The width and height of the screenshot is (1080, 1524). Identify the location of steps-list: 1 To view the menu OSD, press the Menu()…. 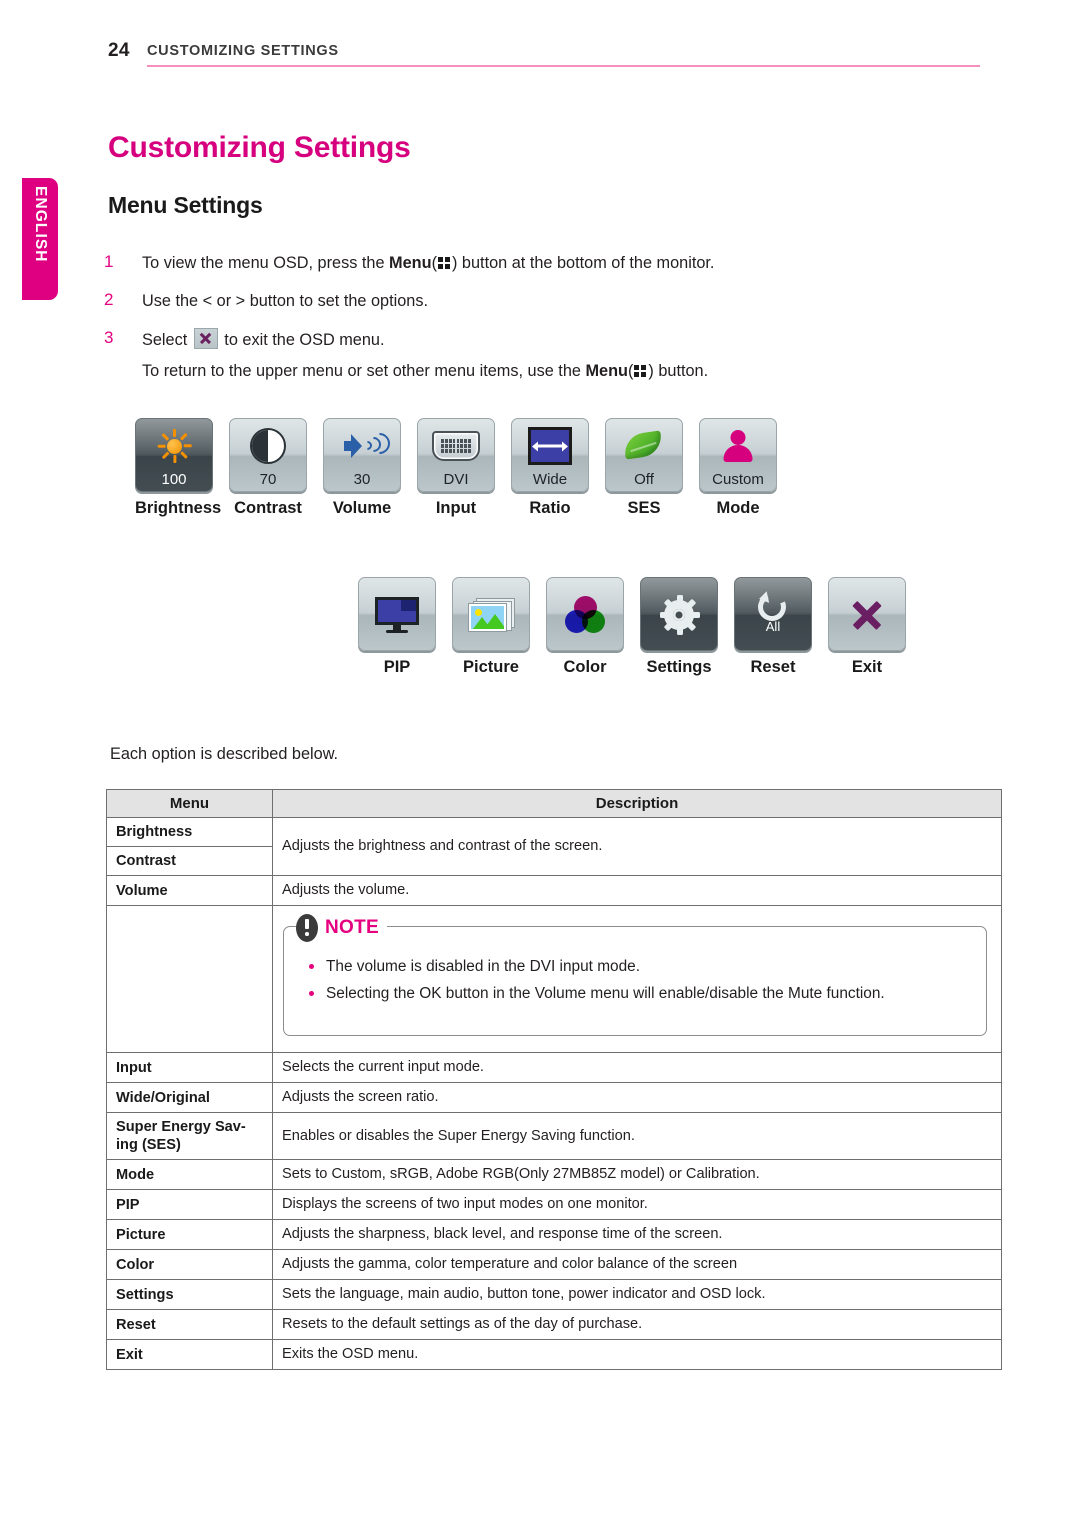
(544, 325).